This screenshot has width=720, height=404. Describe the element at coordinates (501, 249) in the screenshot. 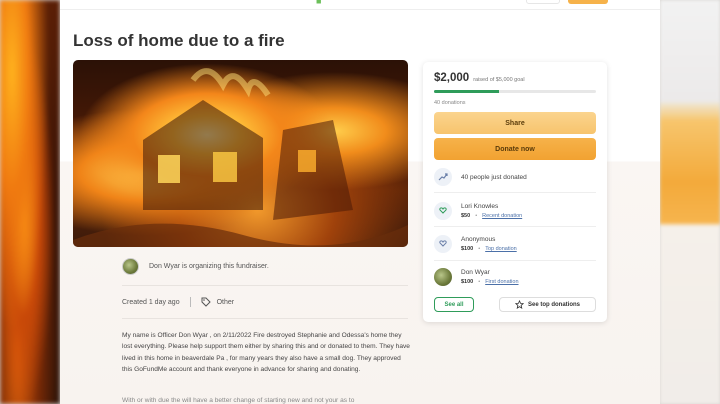

I see `donation-tag-link: Top donation` at that location.